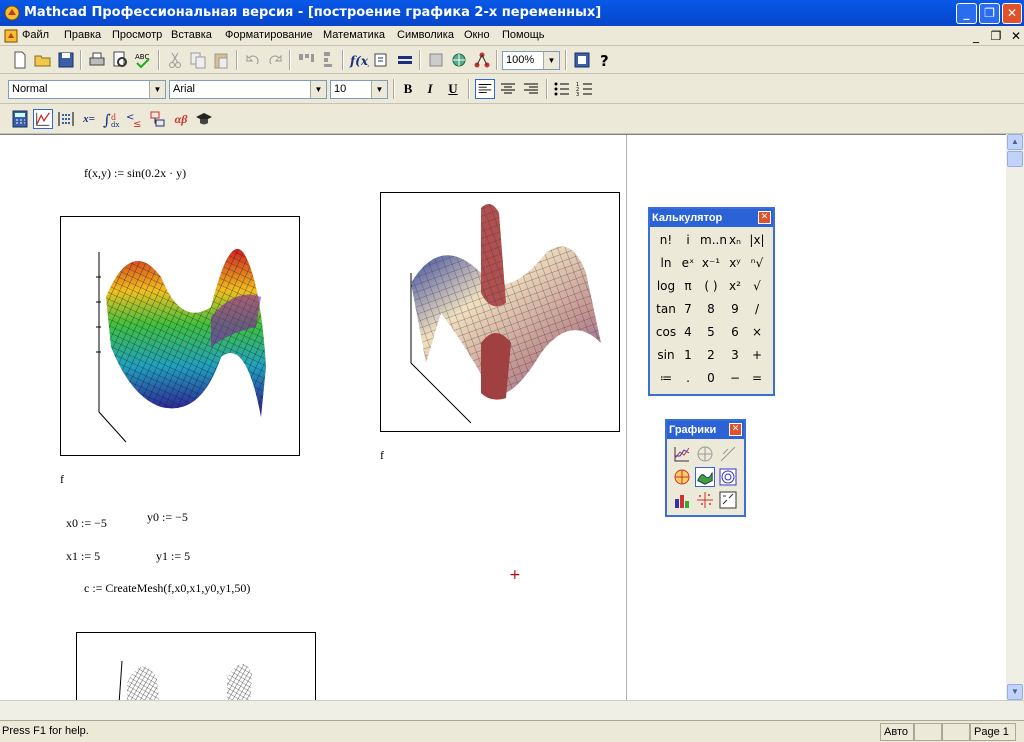 The width and height of the screenshot is (1024, 742). I want to click on calculator-key: ≔, so click(666, 378).